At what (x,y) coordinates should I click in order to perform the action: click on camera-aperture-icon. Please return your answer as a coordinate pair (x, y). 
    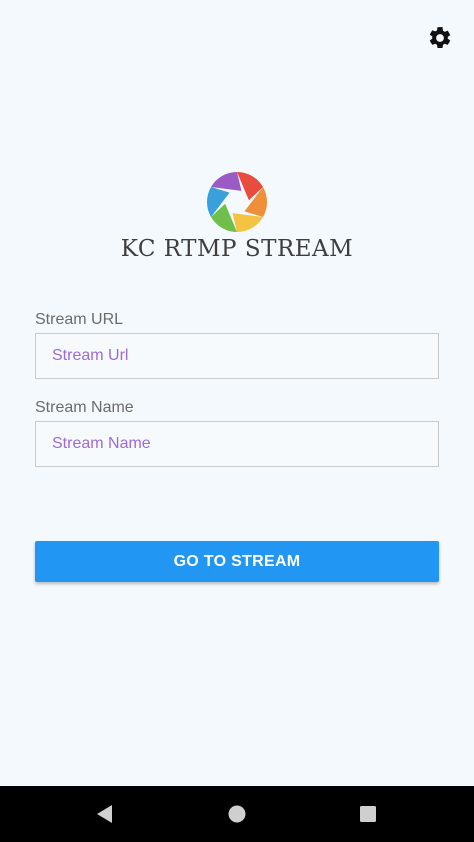
    Looking at the image, I should click on (237, 202).